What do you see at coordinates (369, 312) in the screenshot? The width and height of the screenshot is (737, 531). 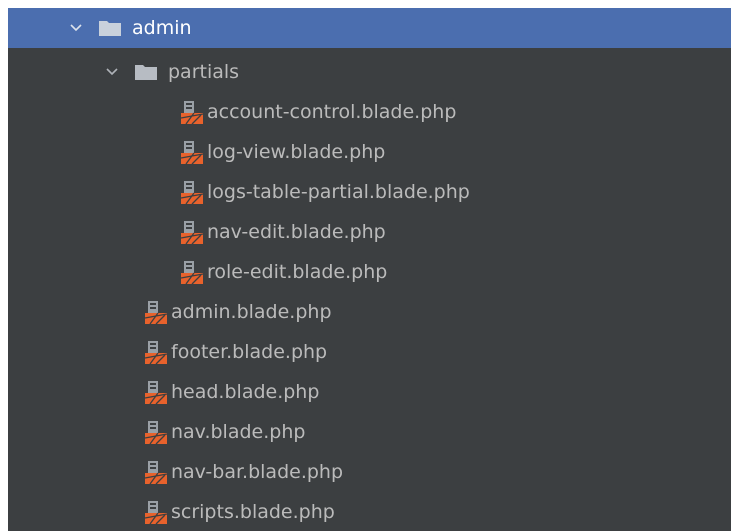 I see `tree-file-admin: admin.blade.php` at bounding box center [369, 312].